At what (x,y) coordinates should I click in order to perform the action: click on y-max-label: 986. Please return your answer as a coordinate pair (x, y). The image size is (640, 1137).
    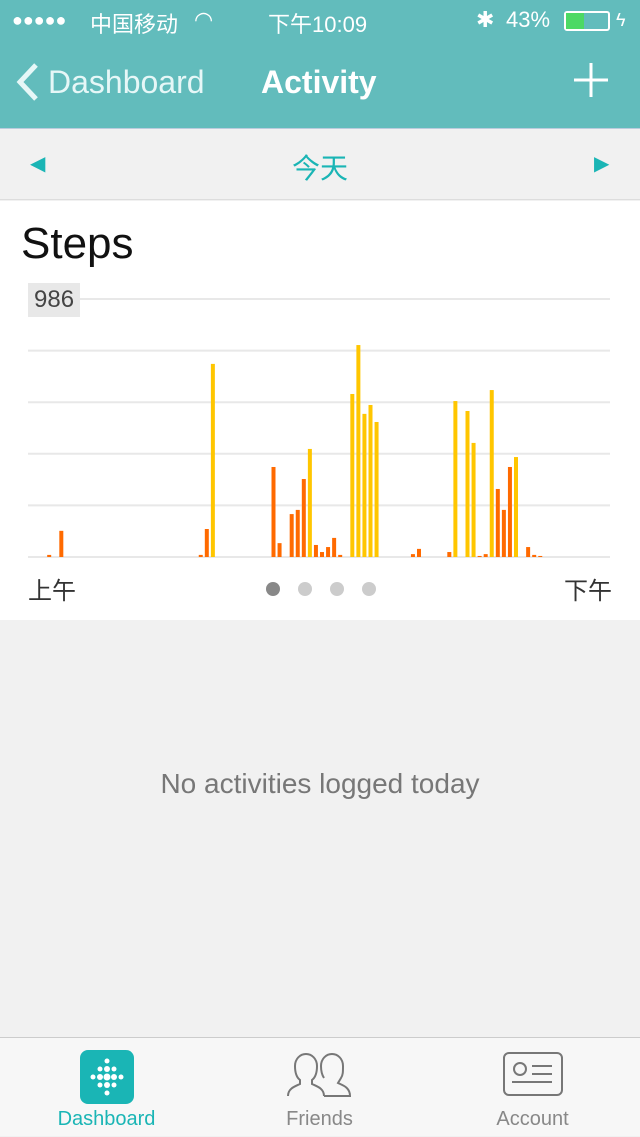
    Looking at the image, I should click on (54, 300).